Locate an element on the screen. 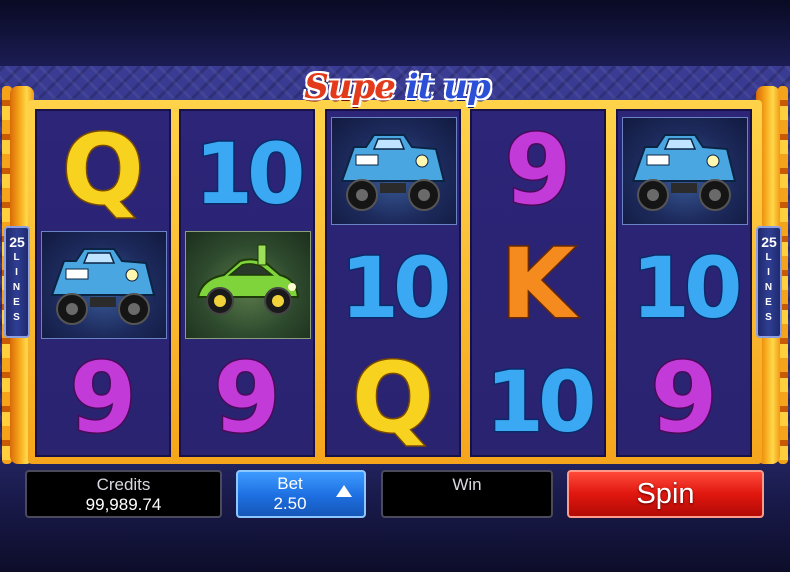  credits-display: Credits 99,989.74 is located at coordinates (123, 494).